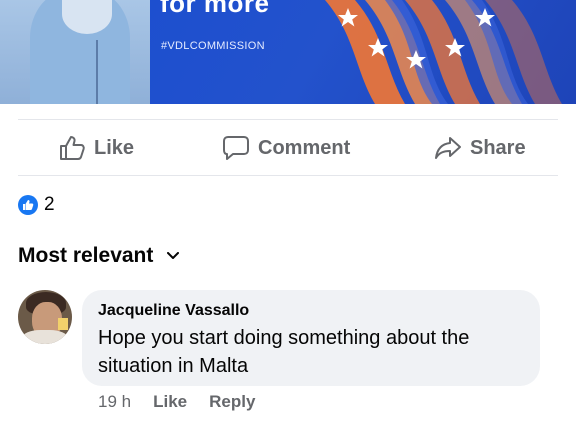 Image resolution: width=576 pixels, height=441 pixels. What do you see at coordinates (78, 52) in the screenshot?
I see `banner-photo` at bounding box center [78, 52].